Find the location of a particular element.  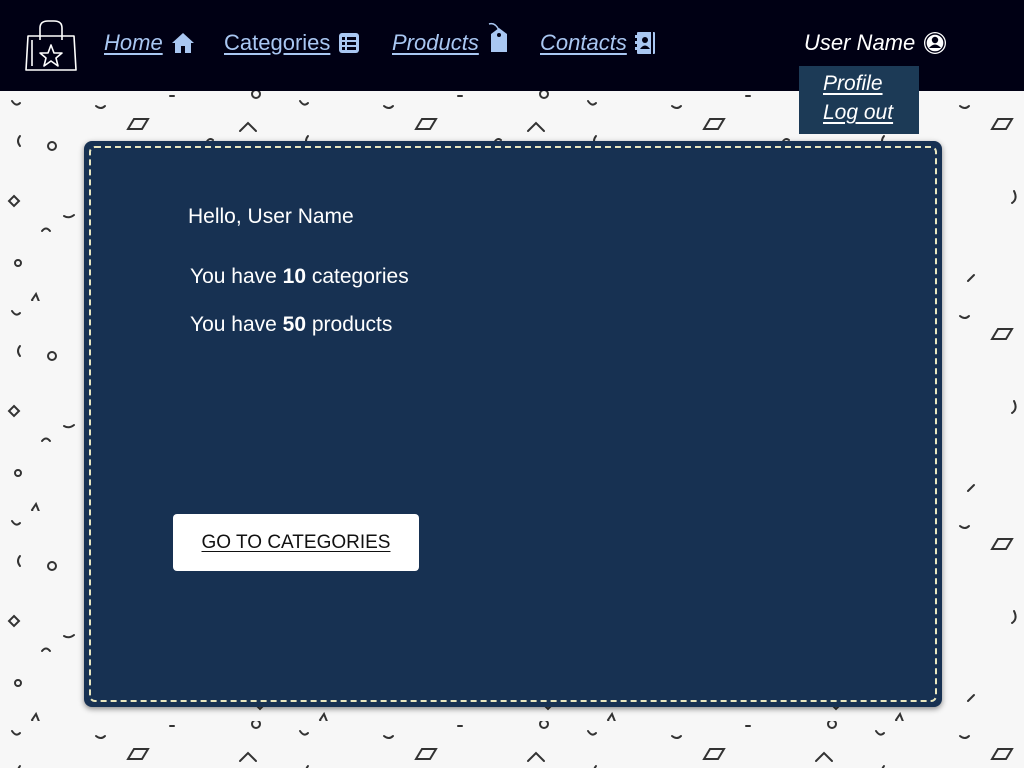

price-tag-icon is located at coordinates (497, 37).